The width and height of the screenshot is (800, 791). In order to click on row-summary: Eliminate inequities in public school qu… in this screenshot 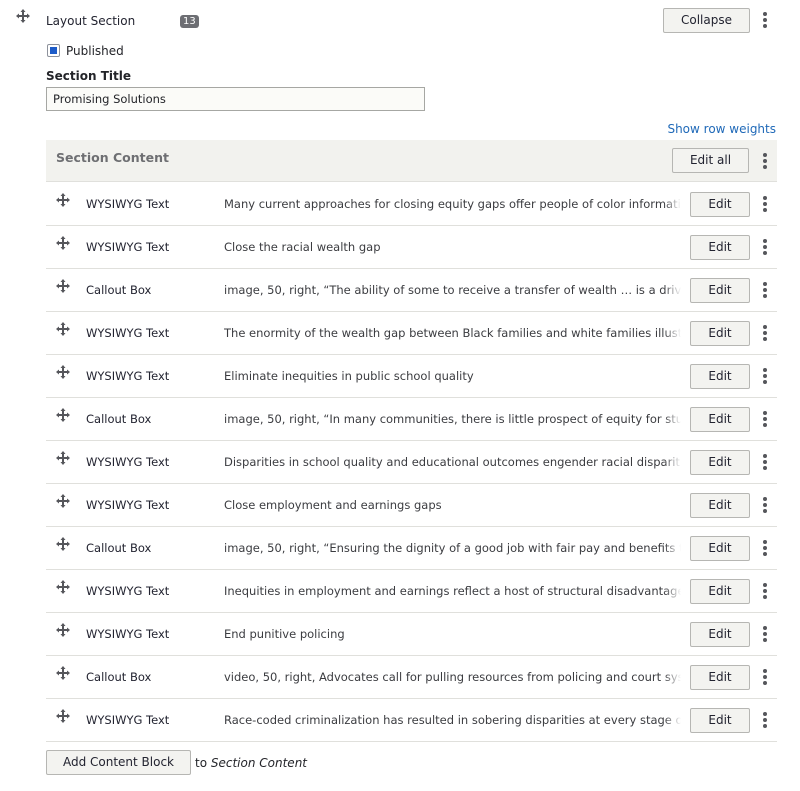, I will do `click(349, 376)`.